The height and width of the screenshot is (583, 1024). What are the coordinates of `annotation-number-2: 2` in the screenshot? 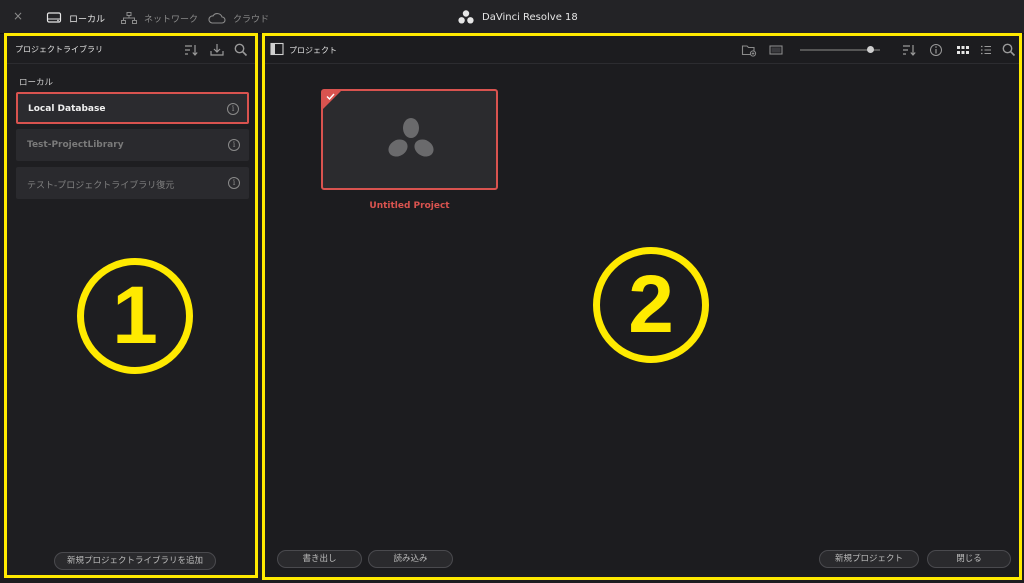 It's located at (651, 305).